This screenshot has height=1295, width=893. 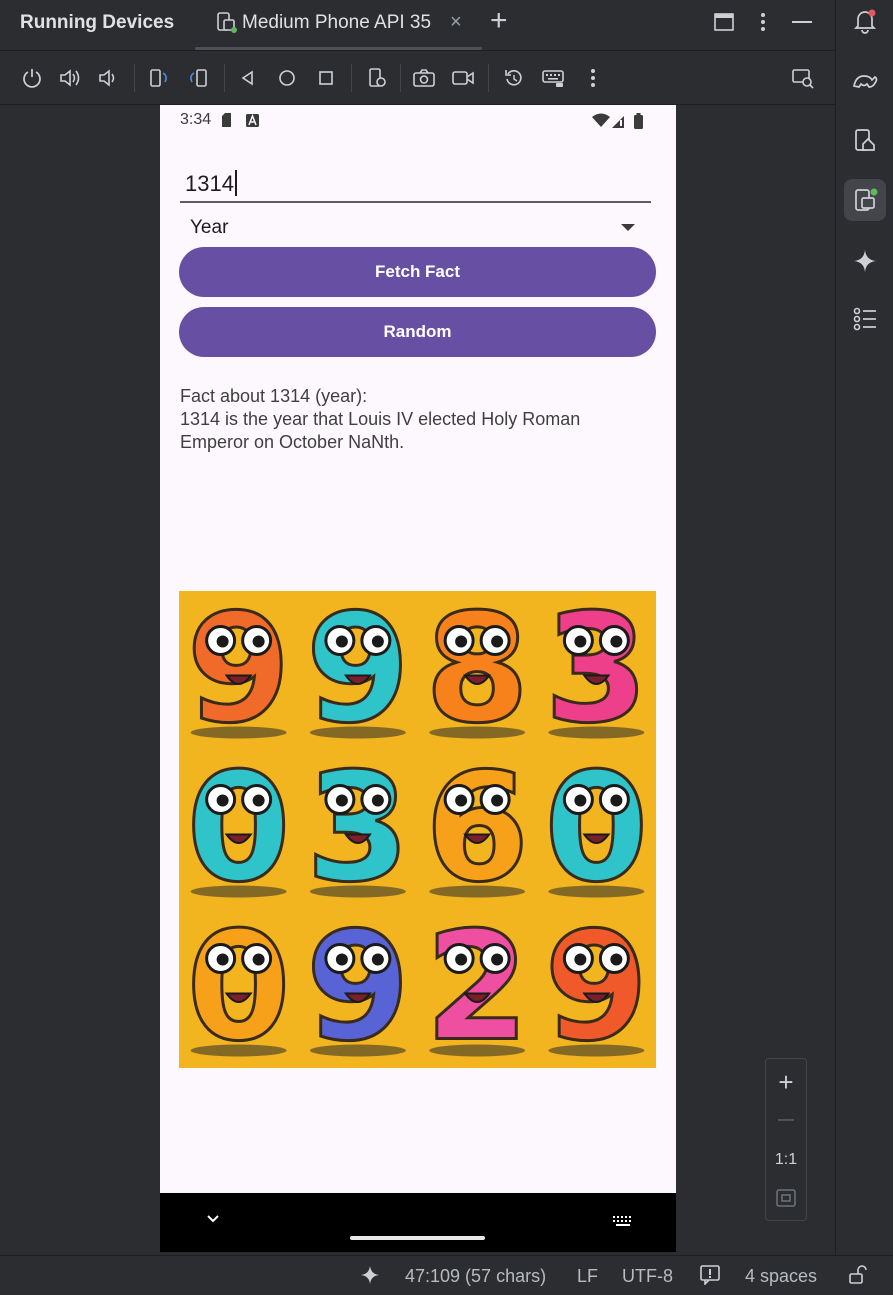 What do you see at coordinates (865, 79) in the screenshot?
I see `gradle-icon` at bounding box center [865, 79].